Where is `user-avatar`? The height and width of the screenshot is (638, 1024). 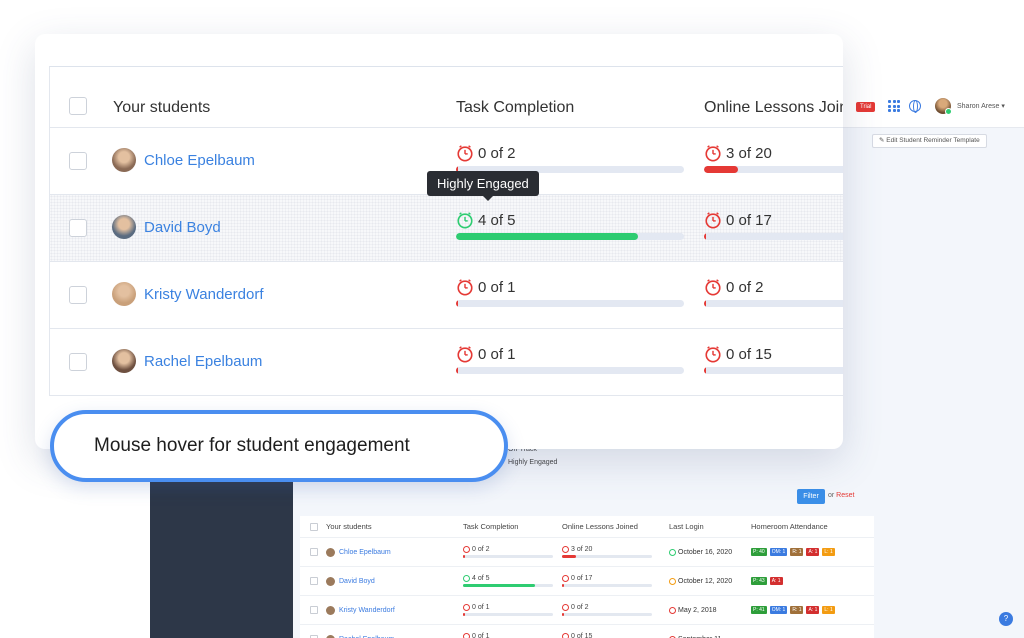 user-avatar is located at coordinates (943, 106).